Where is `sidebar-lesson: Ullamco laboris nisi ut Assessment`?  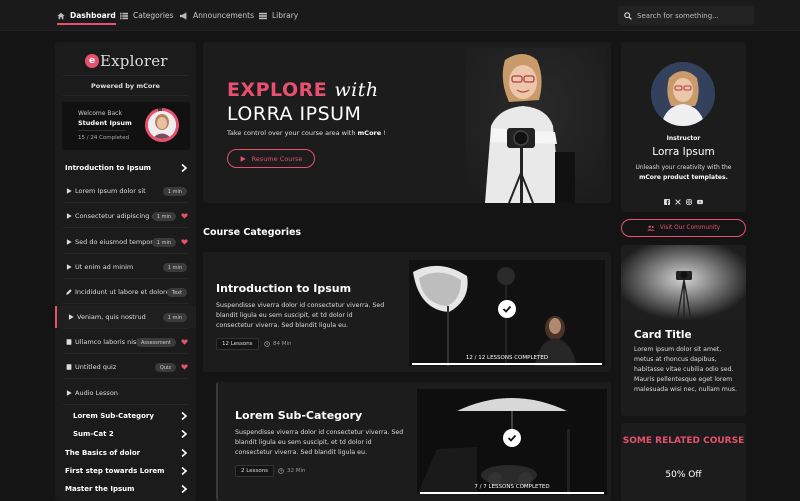
sidebar-lesson: Ullamco laboris nisi ut Assessment is located at coordinates (125, 342).